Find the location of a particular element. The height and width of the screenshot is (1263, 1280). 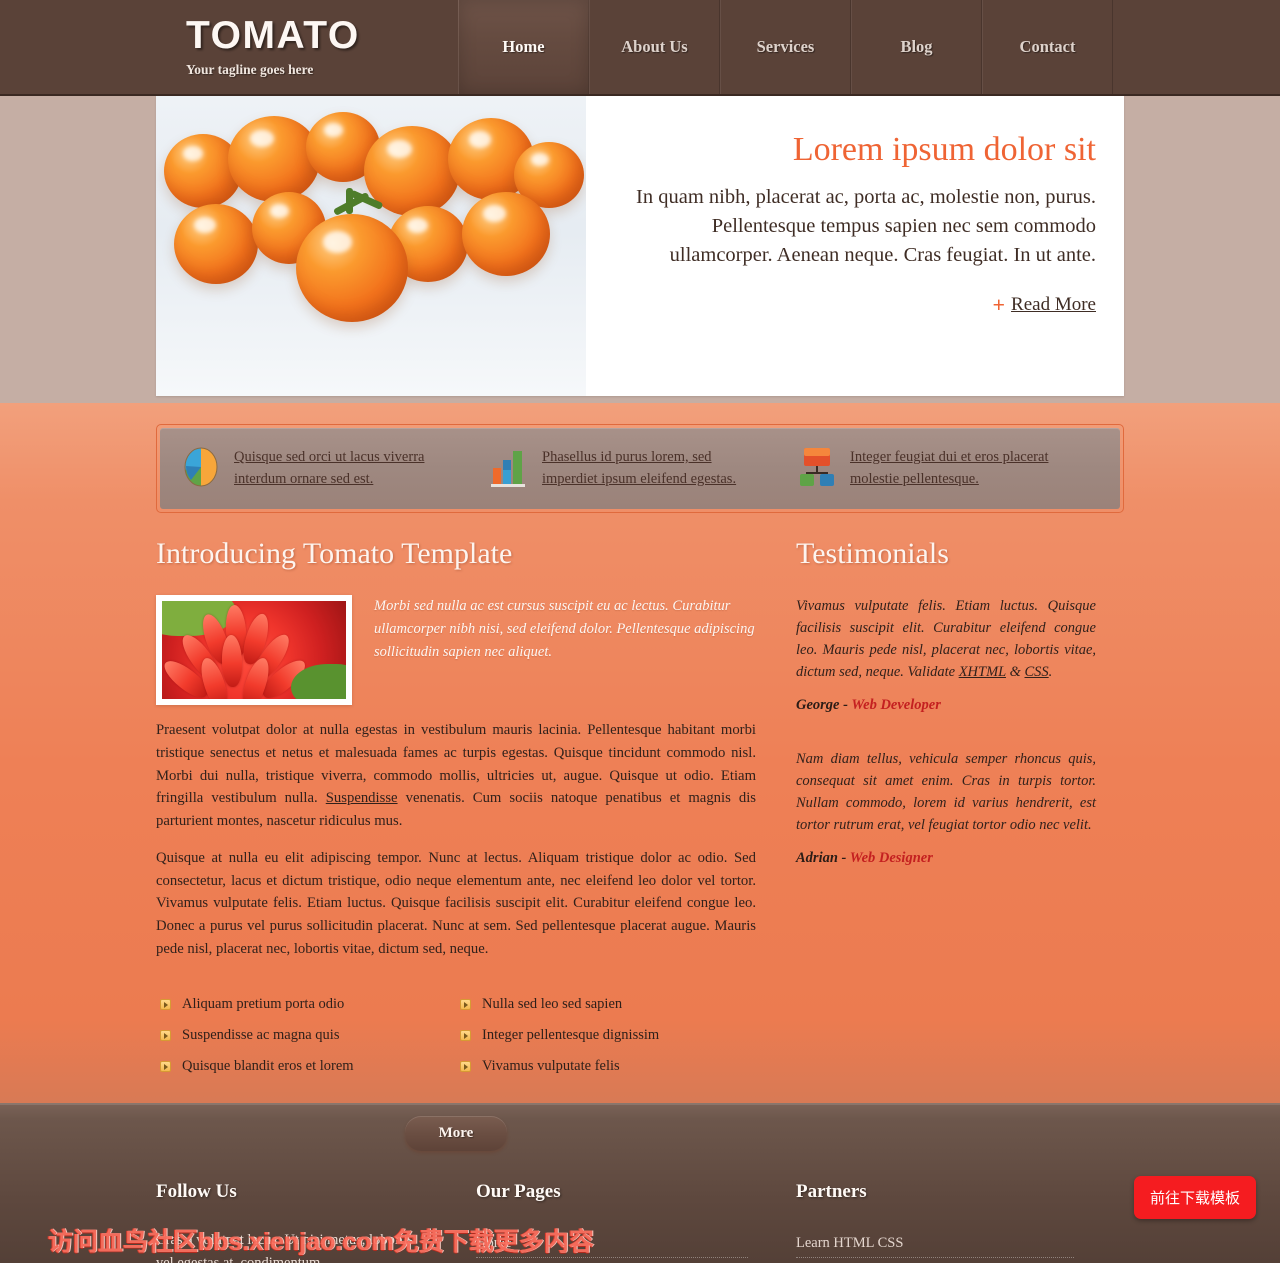

intro-thumbnail is located at coordinates (254, 649).